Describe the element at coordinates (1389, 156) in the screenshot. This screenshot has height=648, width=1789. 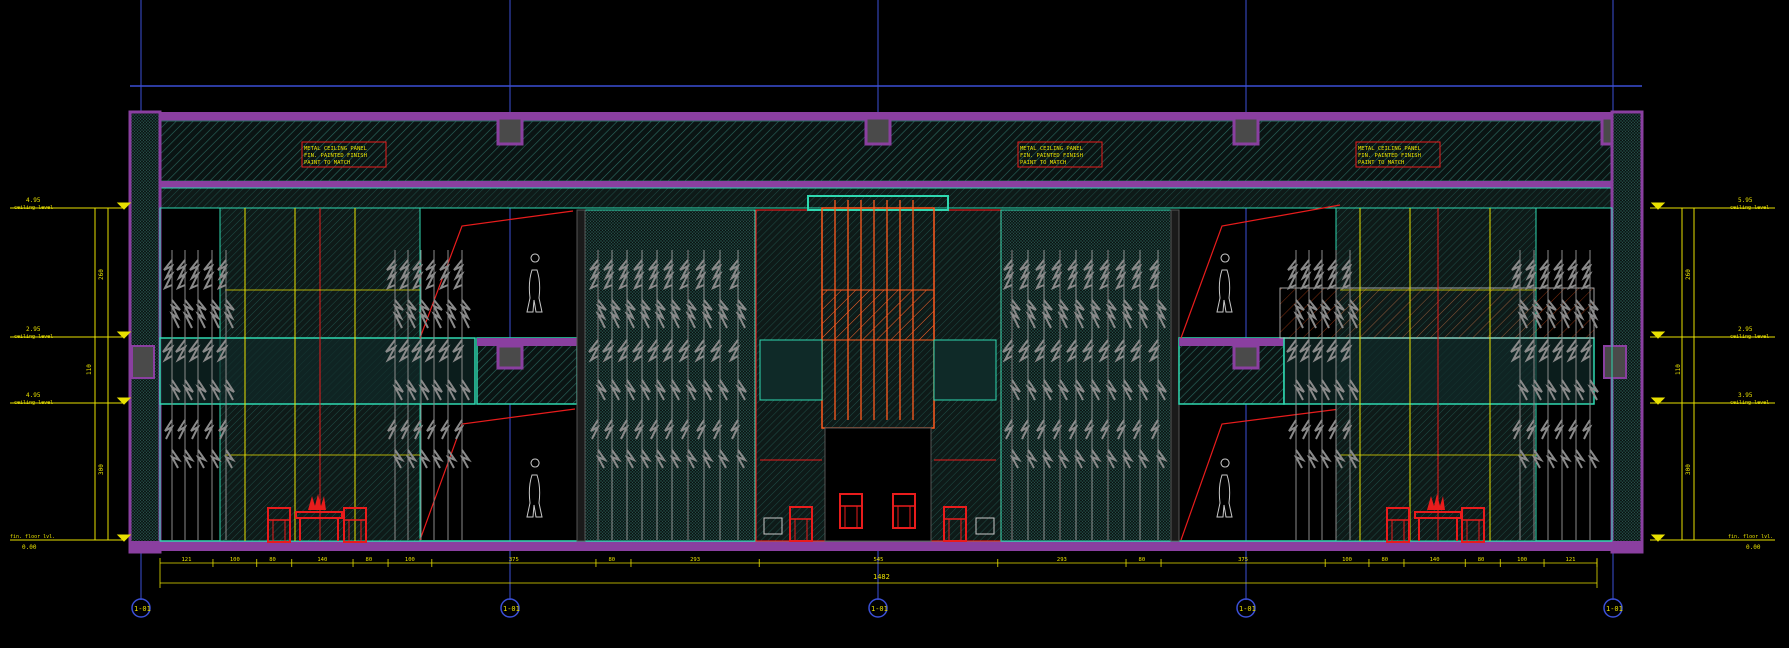
I see `note-right-line-2: FIN. PAINTED FINISH` at that location.